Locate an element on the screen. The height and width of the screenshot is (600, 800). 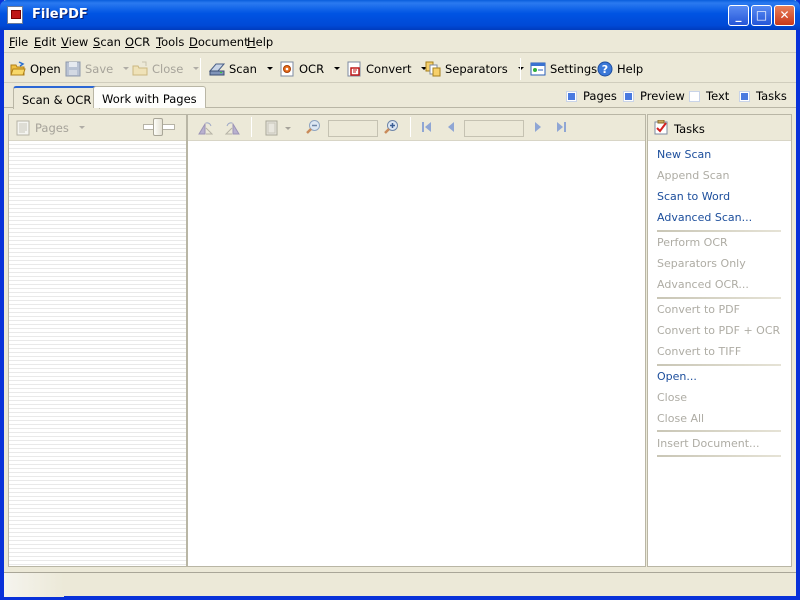
folder-close-icon is located at coordinates (140, 69).